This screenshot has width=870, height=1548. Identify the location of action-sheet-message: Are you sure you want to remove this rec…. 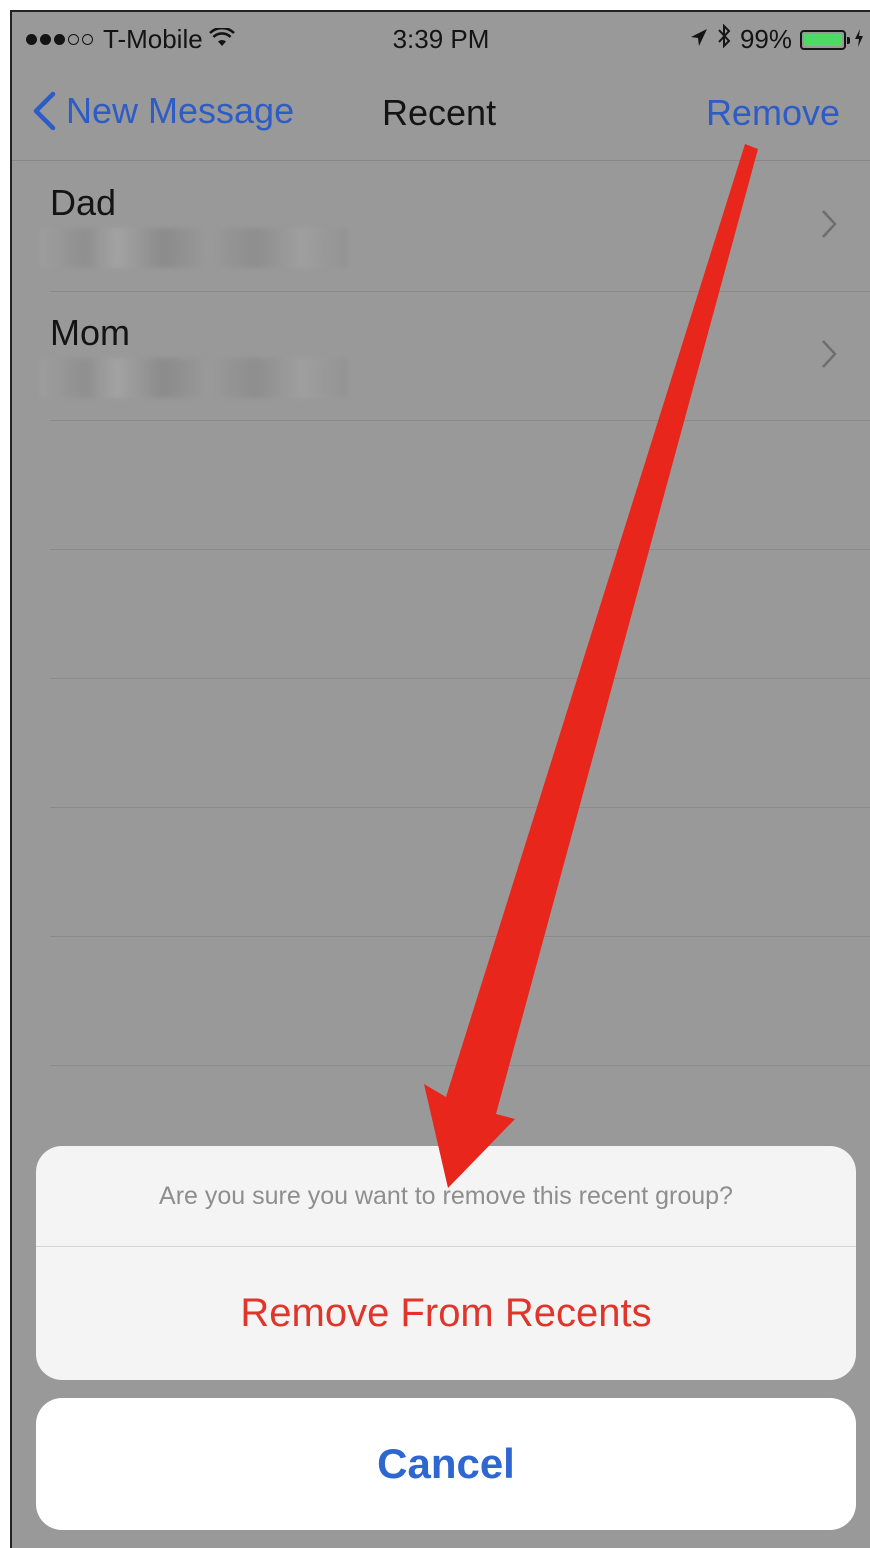
(446, 1195).